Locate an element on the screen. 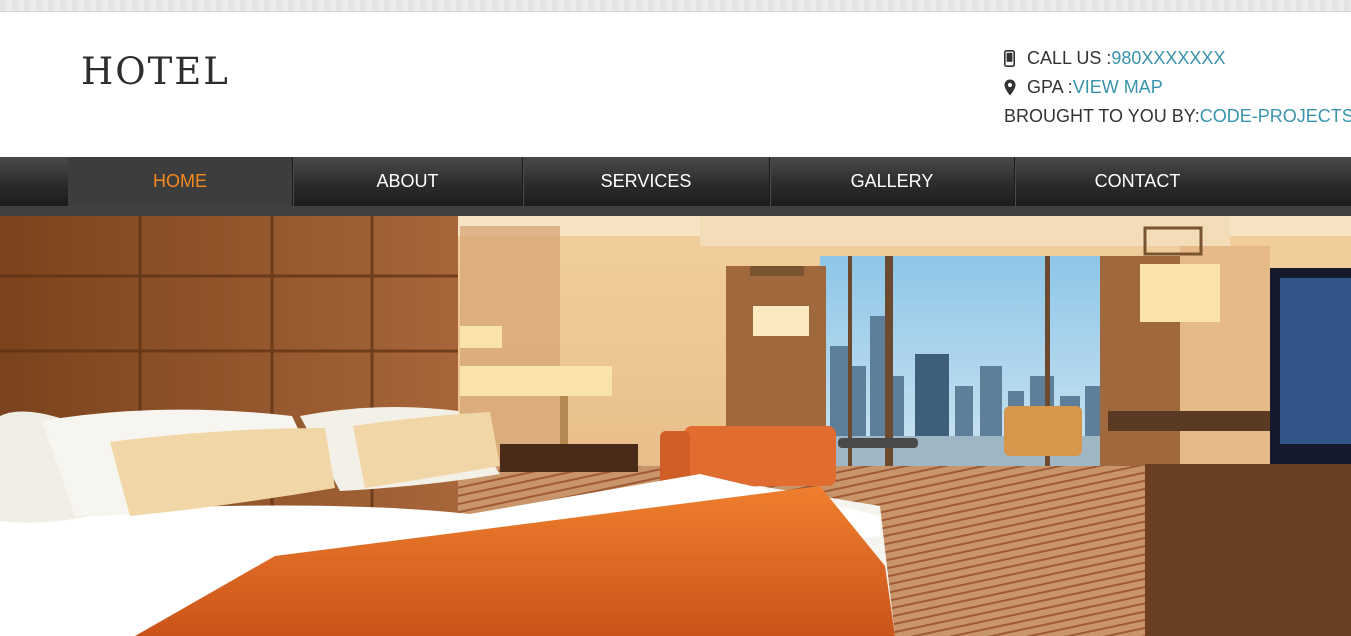 This screenshot has height=636, width=1351. main-nav: HOME ABOUT SERVICES GALLERY CONTACT is located at coordinates (675, 181).